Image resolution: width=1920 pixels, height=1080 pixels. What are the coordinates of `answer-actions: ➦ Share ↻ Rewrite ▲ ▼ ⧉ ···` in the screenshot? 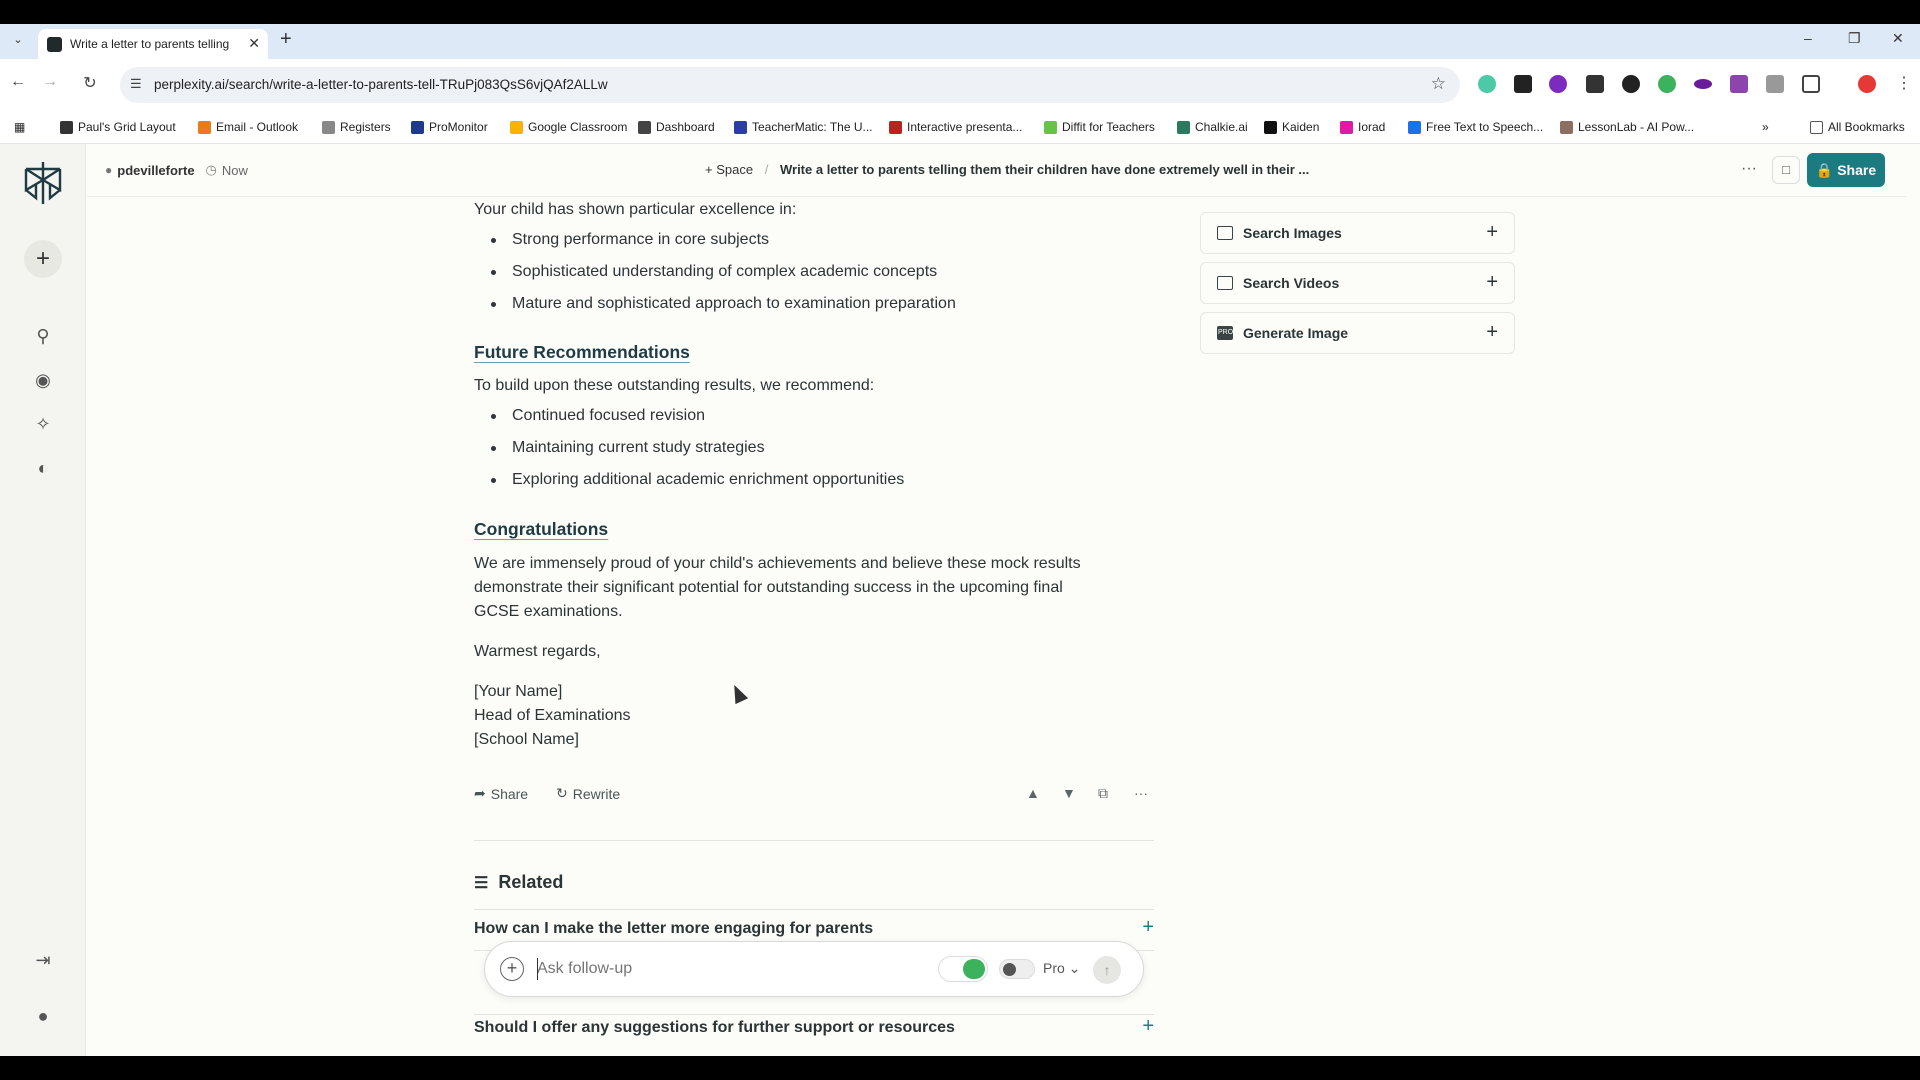 It's located at (814, 794).